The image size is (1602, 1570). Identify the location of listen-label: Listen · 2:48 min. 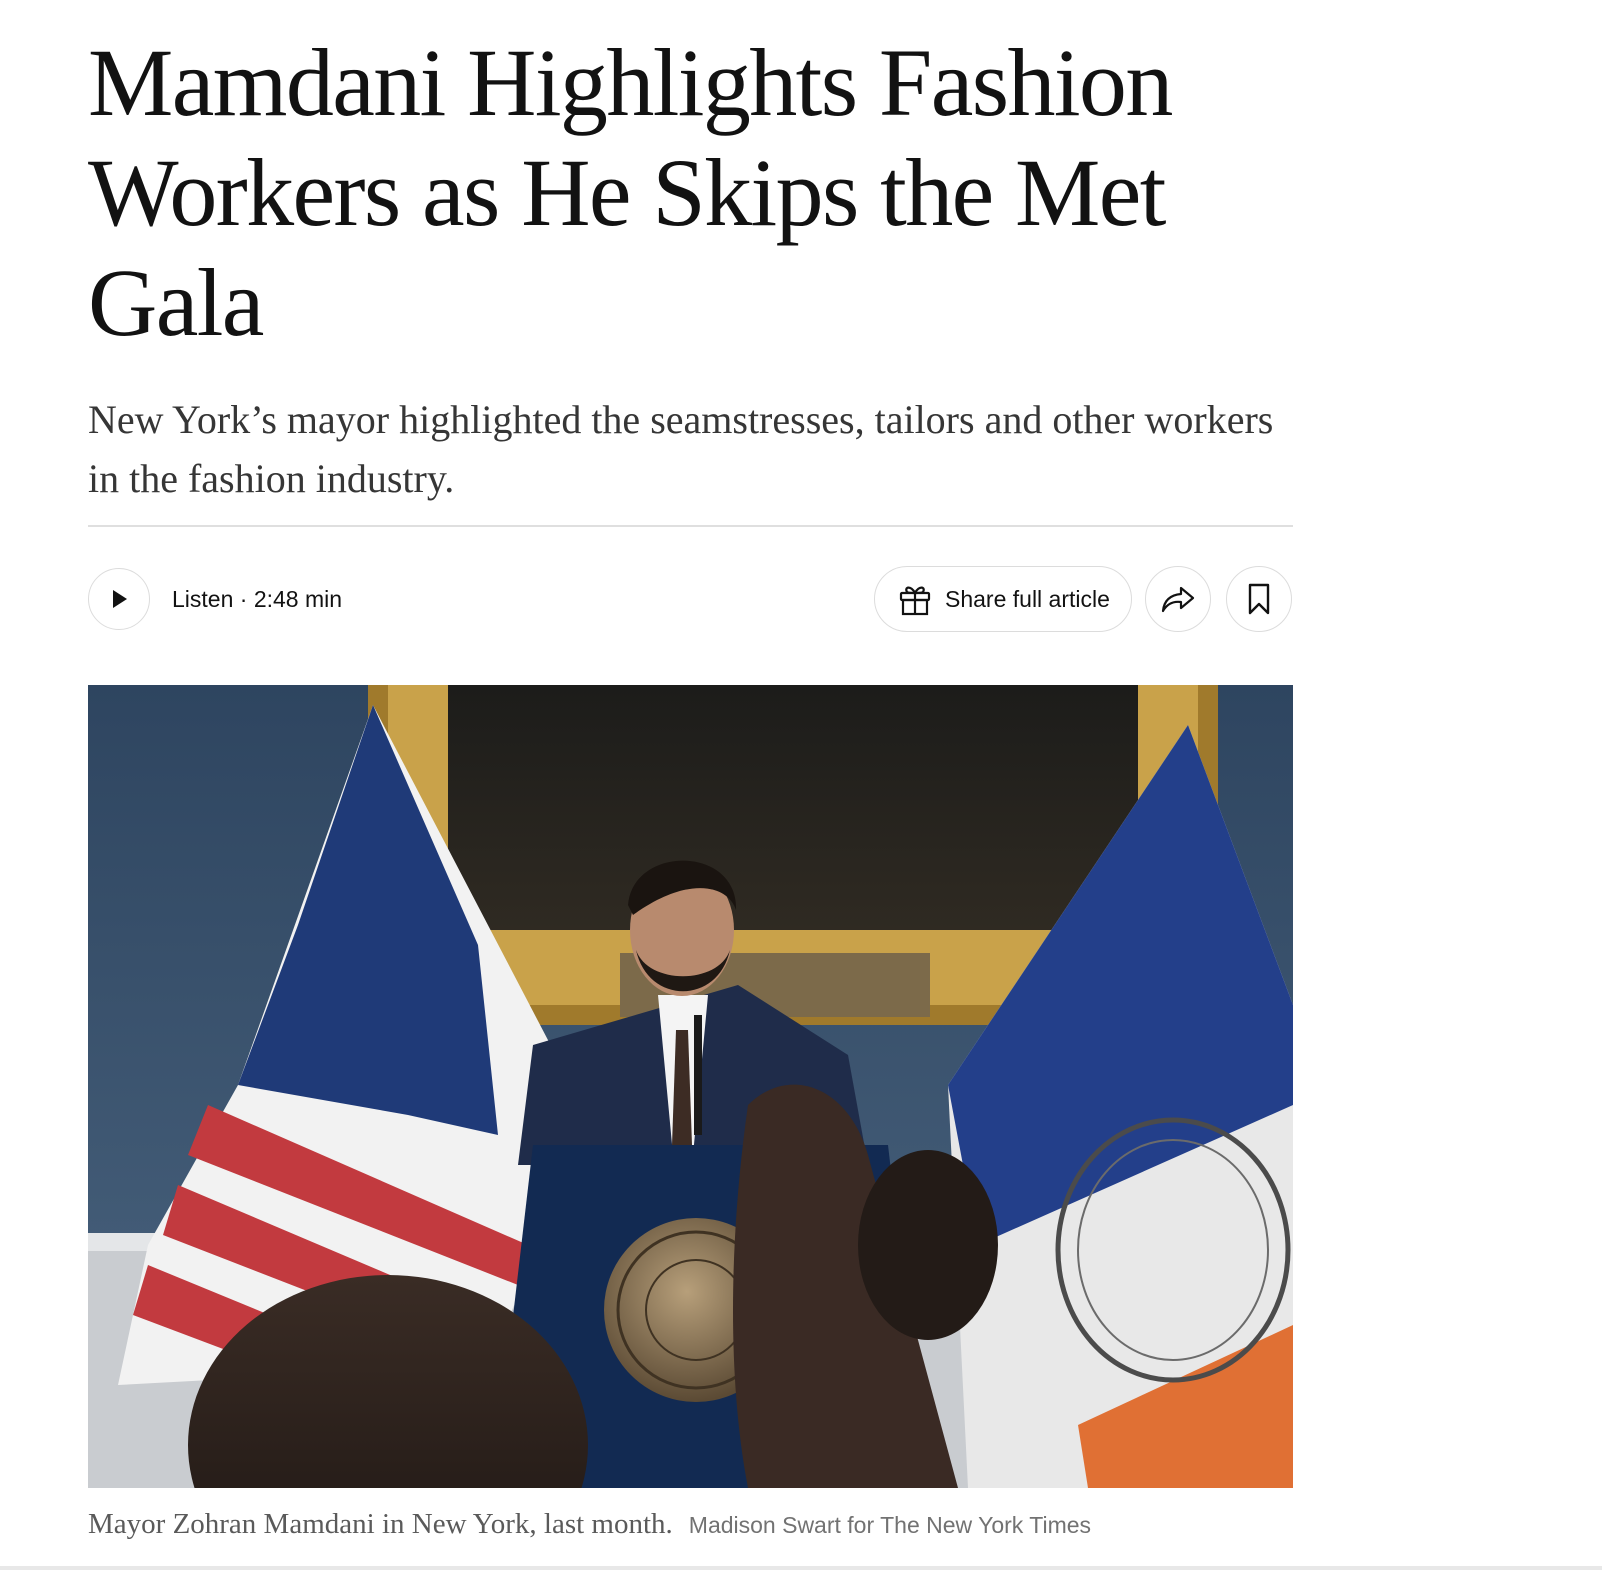
(257, 599).